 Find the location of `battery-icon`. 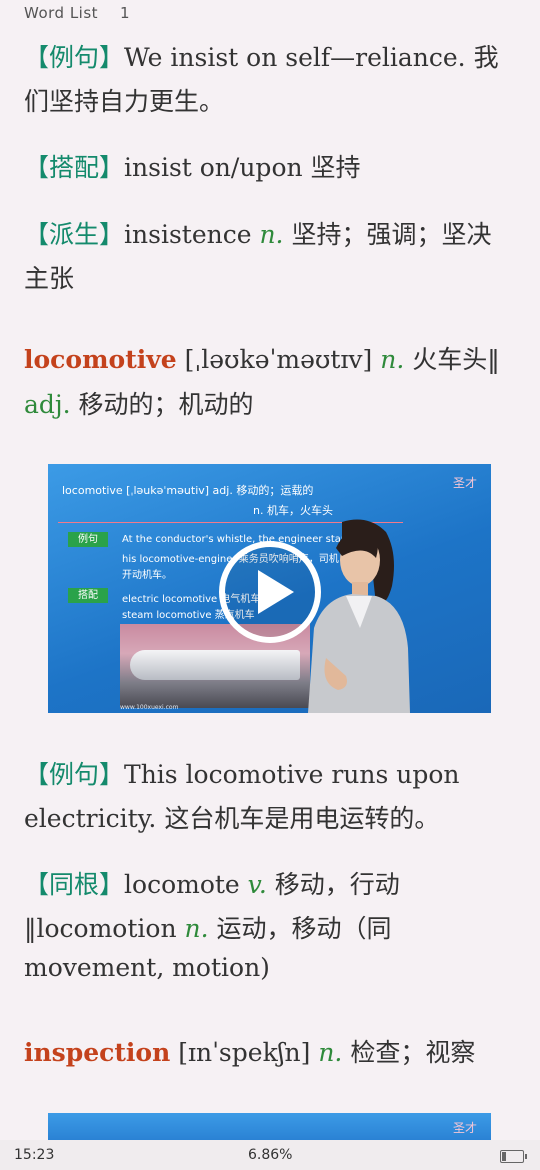

battery-icon is located at coordinates (513, 1156).